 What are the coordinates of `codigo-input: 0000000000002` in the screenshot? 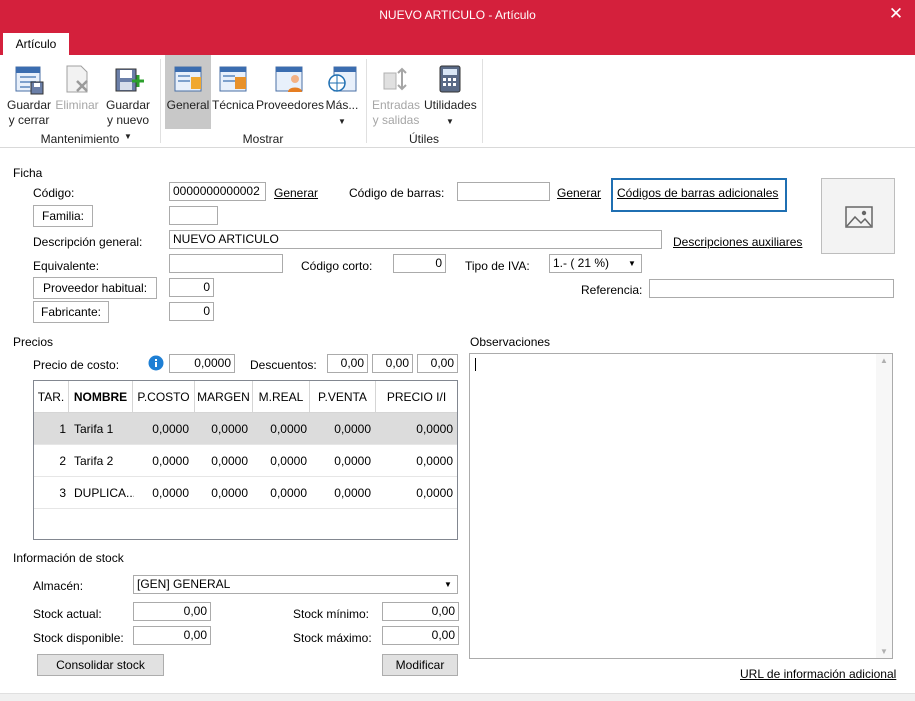 It's located at (217, 191).